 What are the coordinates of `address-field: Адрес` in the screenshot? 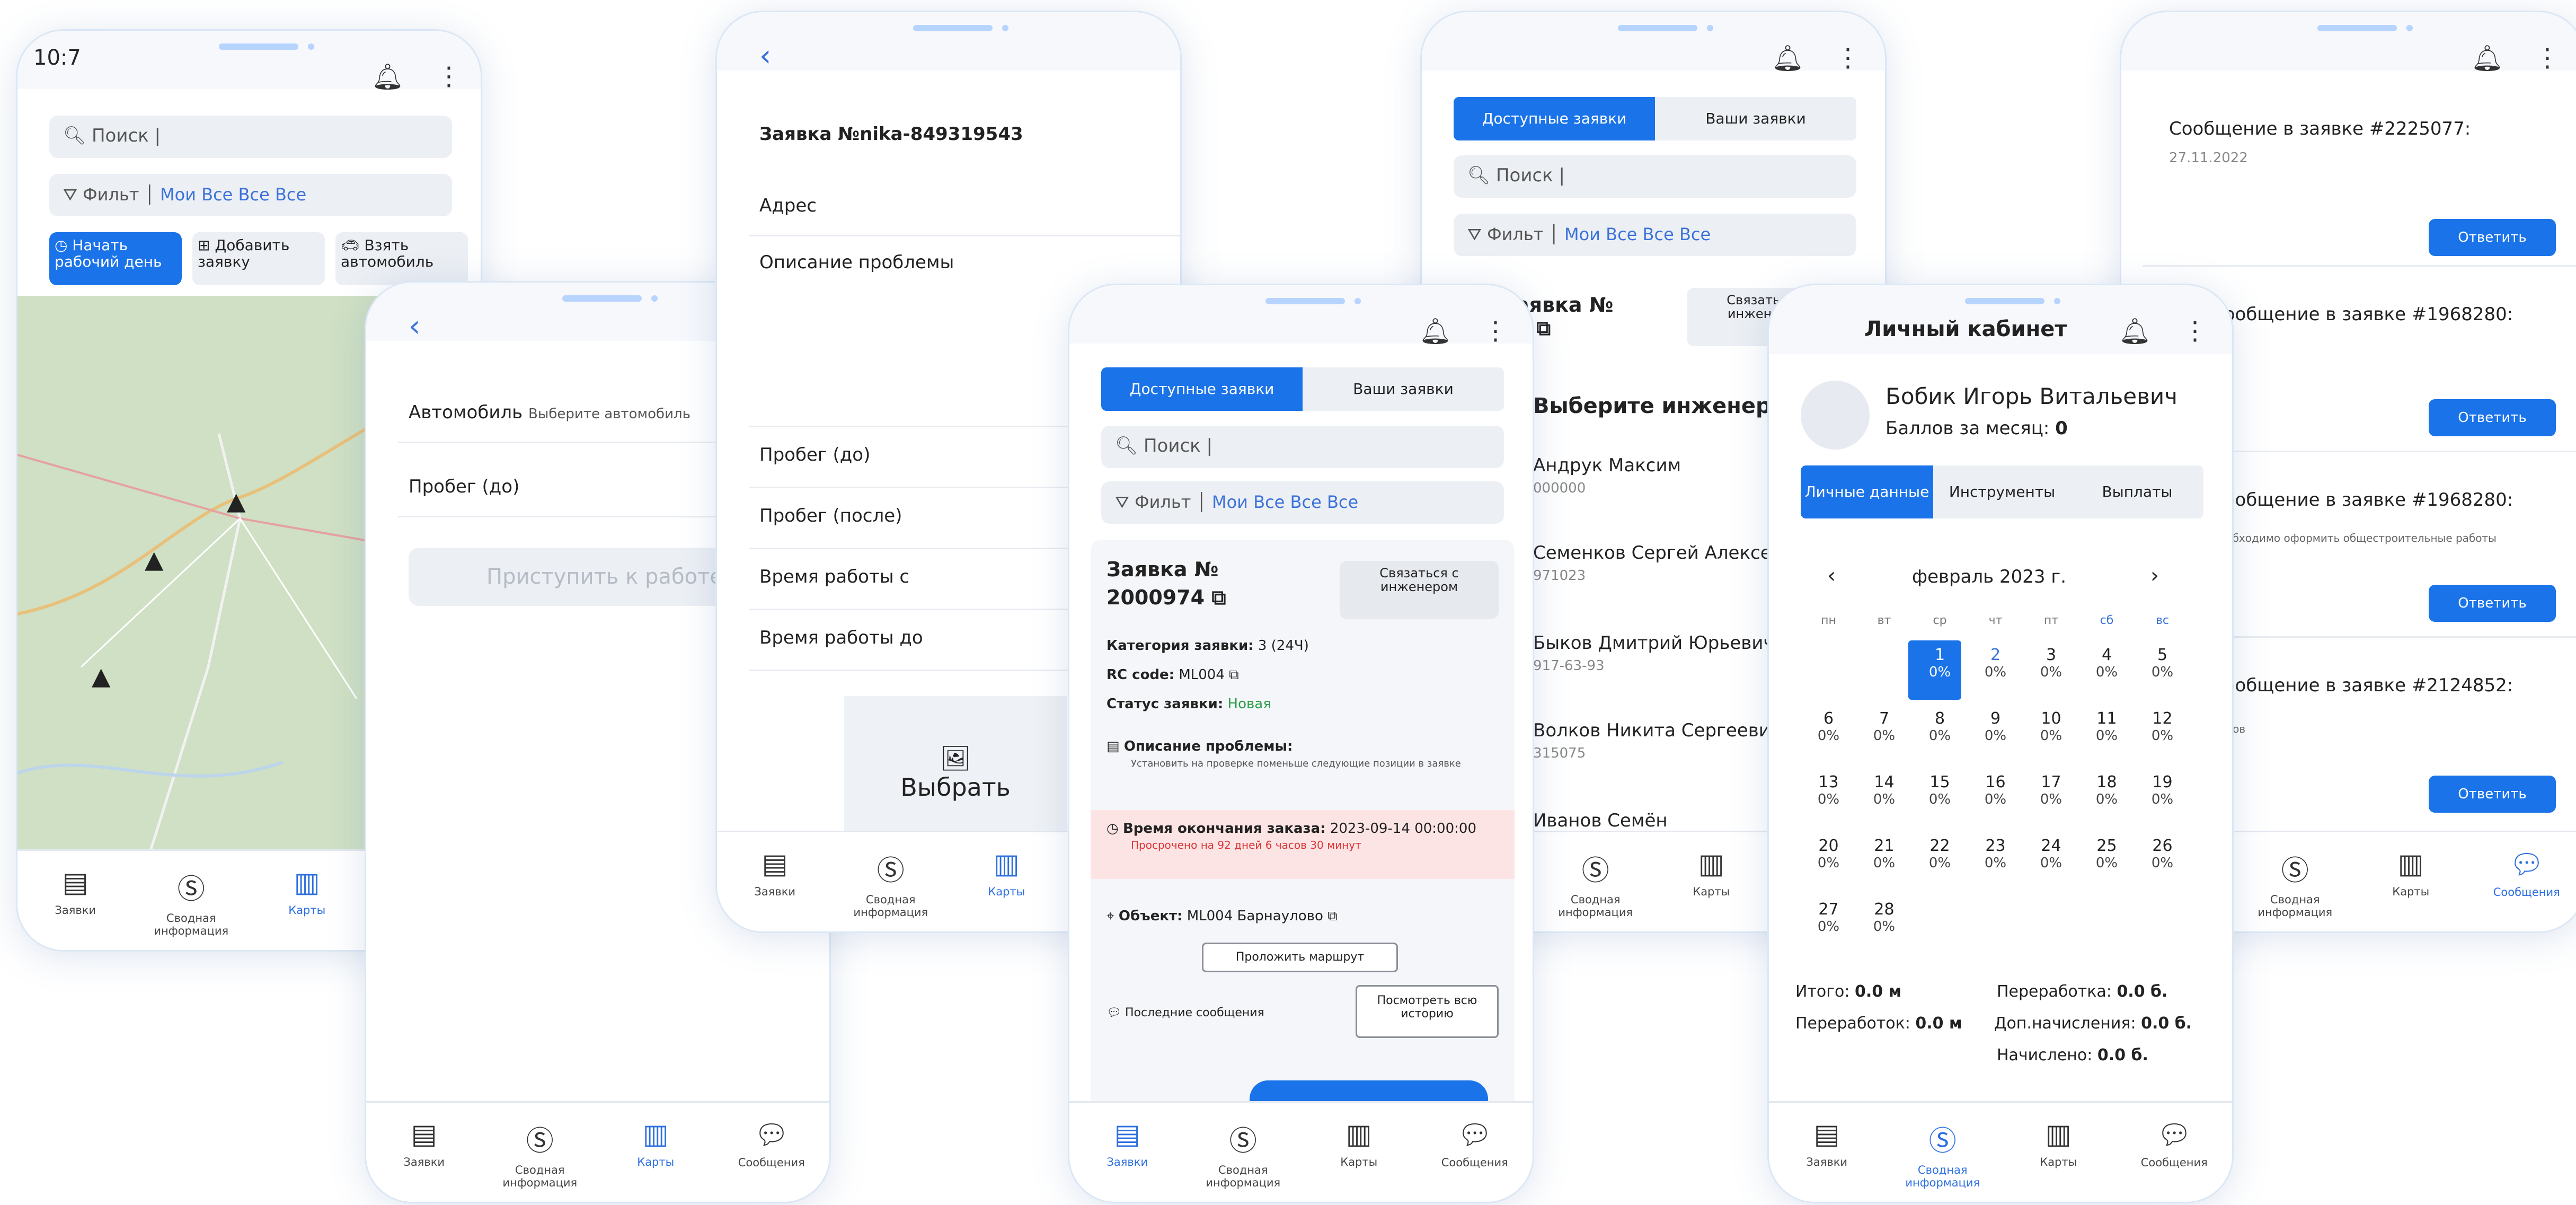 It's located at (788, 205).